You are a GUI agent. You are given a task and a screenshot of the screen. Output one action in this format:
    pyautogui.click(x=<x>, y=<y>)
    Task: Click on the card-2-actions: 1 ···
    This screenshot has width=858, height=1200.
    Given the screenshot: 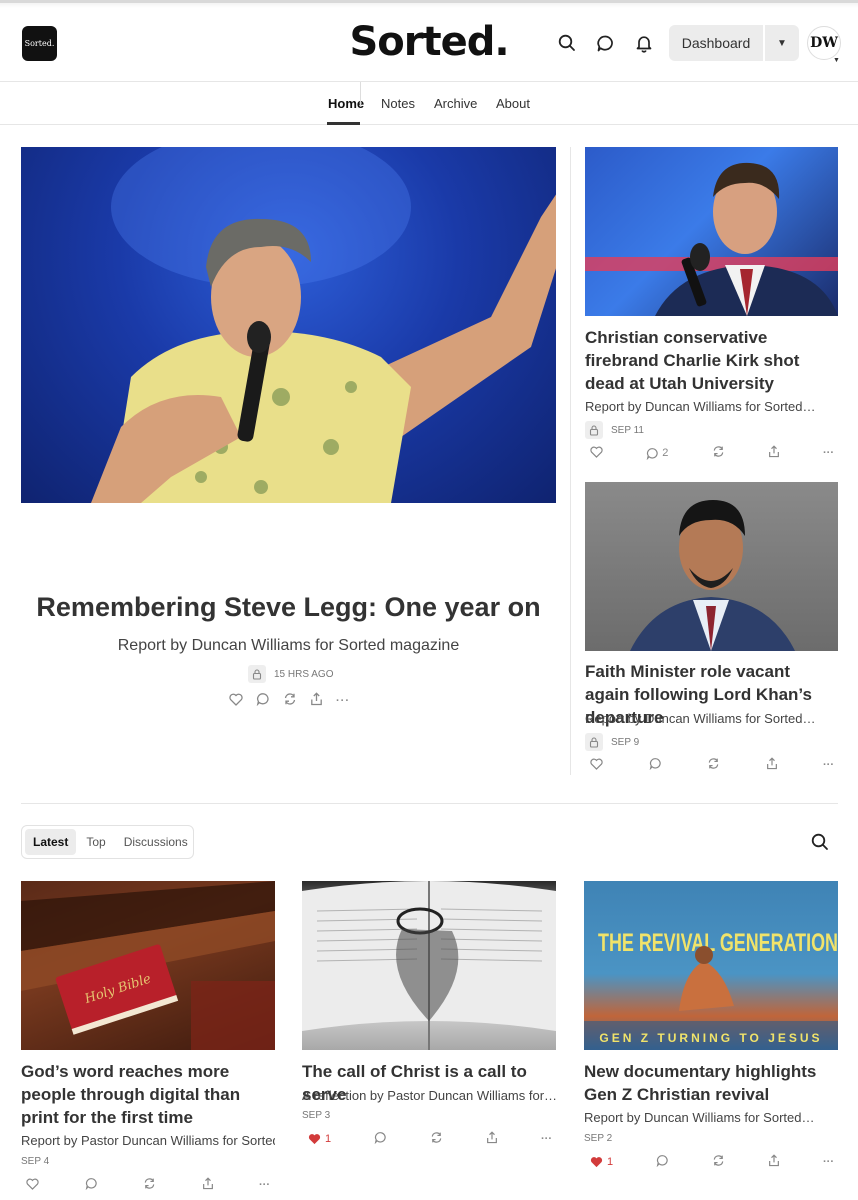 What is the action you would take?
    pyautogui.click(x=430, y=1139)
    